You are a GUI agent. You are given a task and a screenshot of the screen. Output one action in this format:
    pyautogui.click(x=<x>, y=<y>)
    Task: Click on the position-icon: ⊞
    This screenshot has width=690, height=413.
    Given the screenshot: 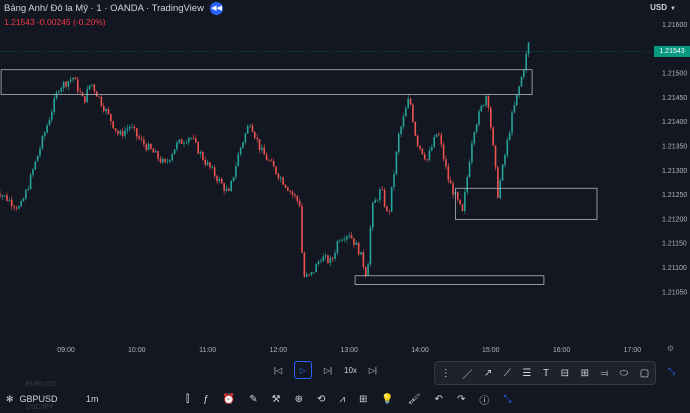 What is the action you would take?
    pyautogui.click(x=585, y=373)
    